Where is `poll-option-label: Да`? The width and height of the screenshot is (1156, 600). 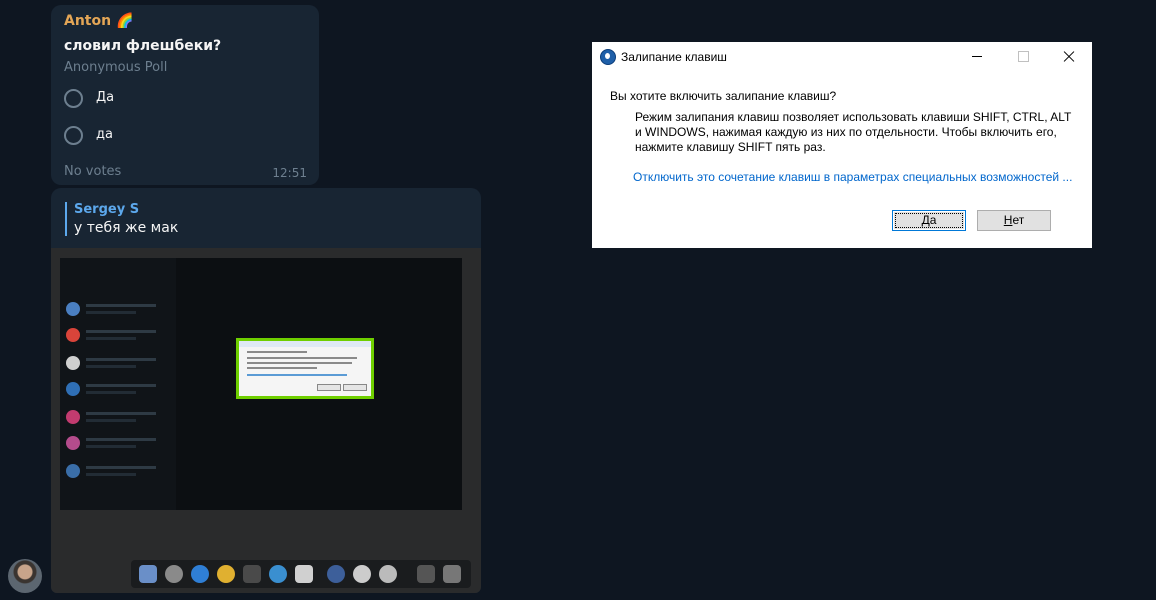 poll-option-label: Да is located at coordinates (105, 97).